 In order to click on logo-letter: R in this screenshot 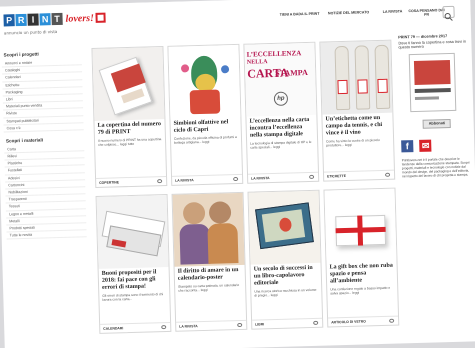, I will do `click(21, 20)`.